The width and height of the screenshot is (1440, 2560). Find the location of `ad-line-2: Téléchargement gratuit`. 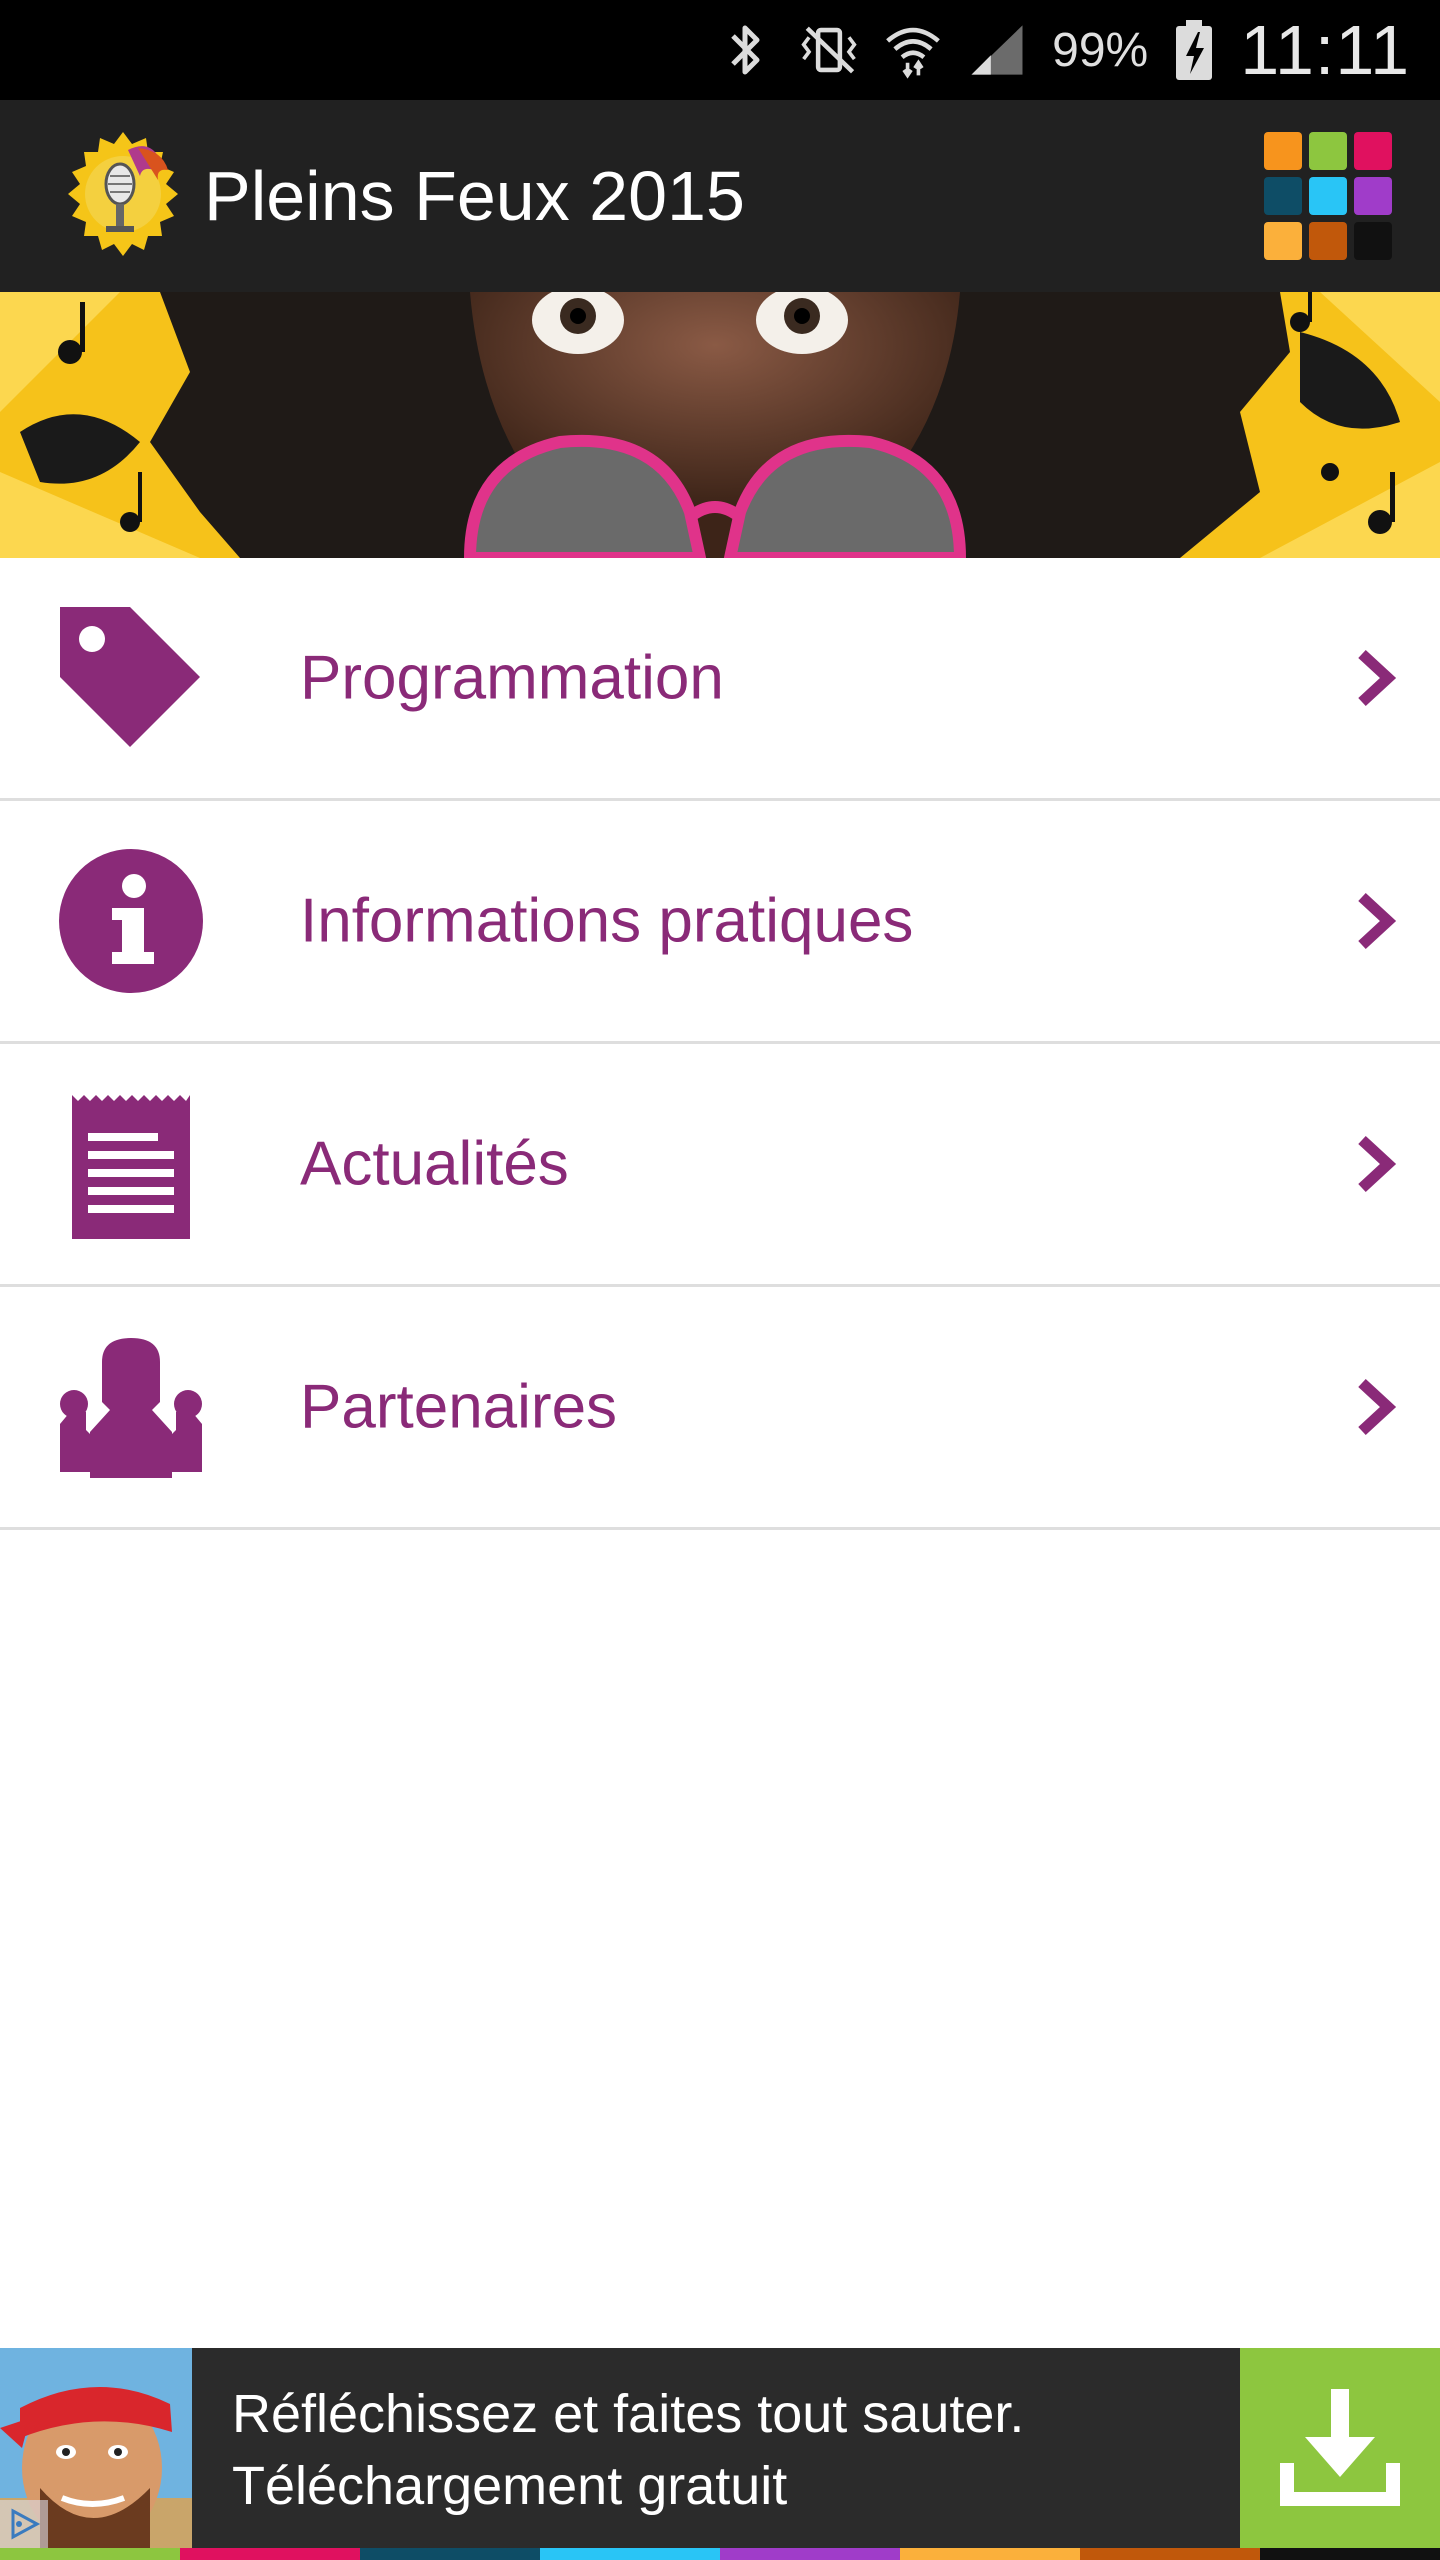

ad-line-2: Téléchargement gratuit is located at coordinates (510, 2486).